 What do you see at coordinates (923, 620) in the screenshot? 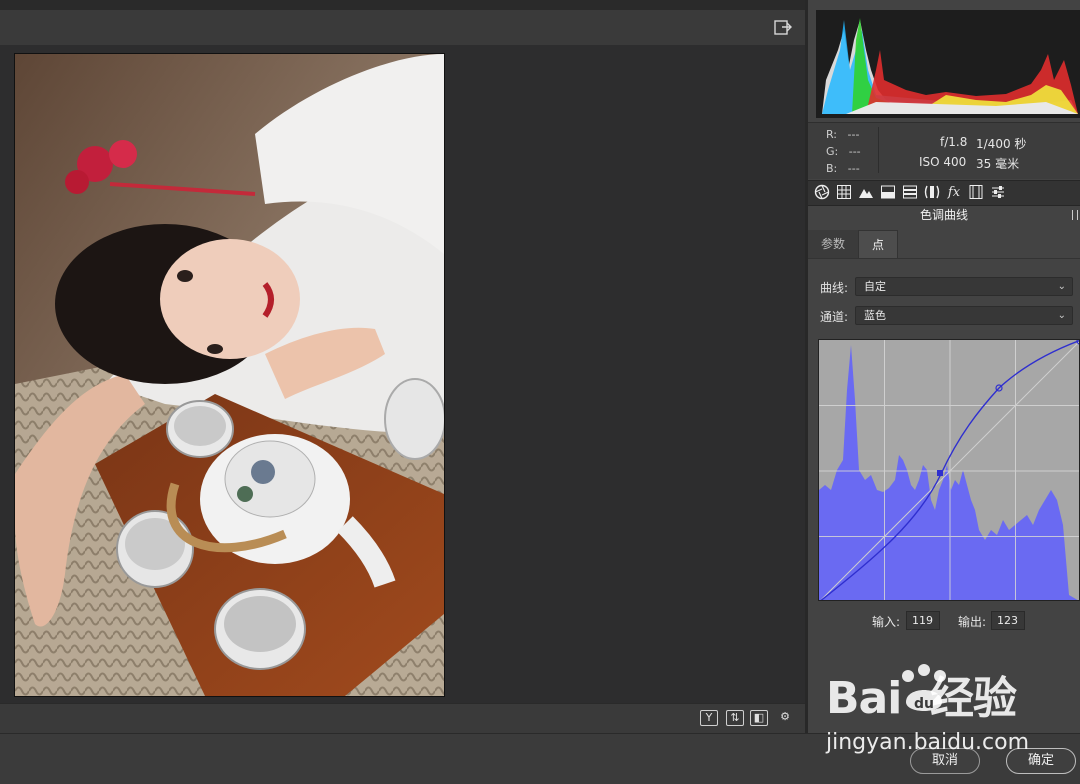
I see `input-value-field: 119` at bounding box center [923, 620].